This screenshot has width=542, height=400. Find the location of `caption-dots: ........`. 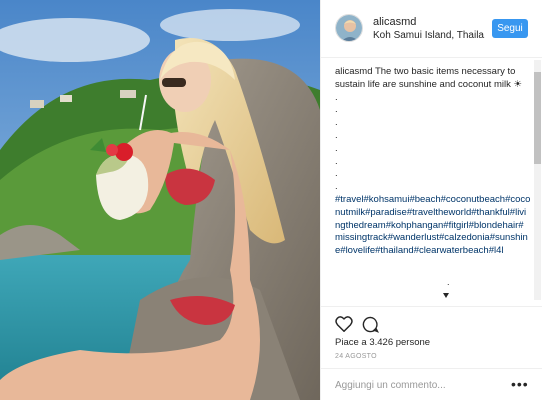

caption-dots: ........ is located at coordinates (433, 143).